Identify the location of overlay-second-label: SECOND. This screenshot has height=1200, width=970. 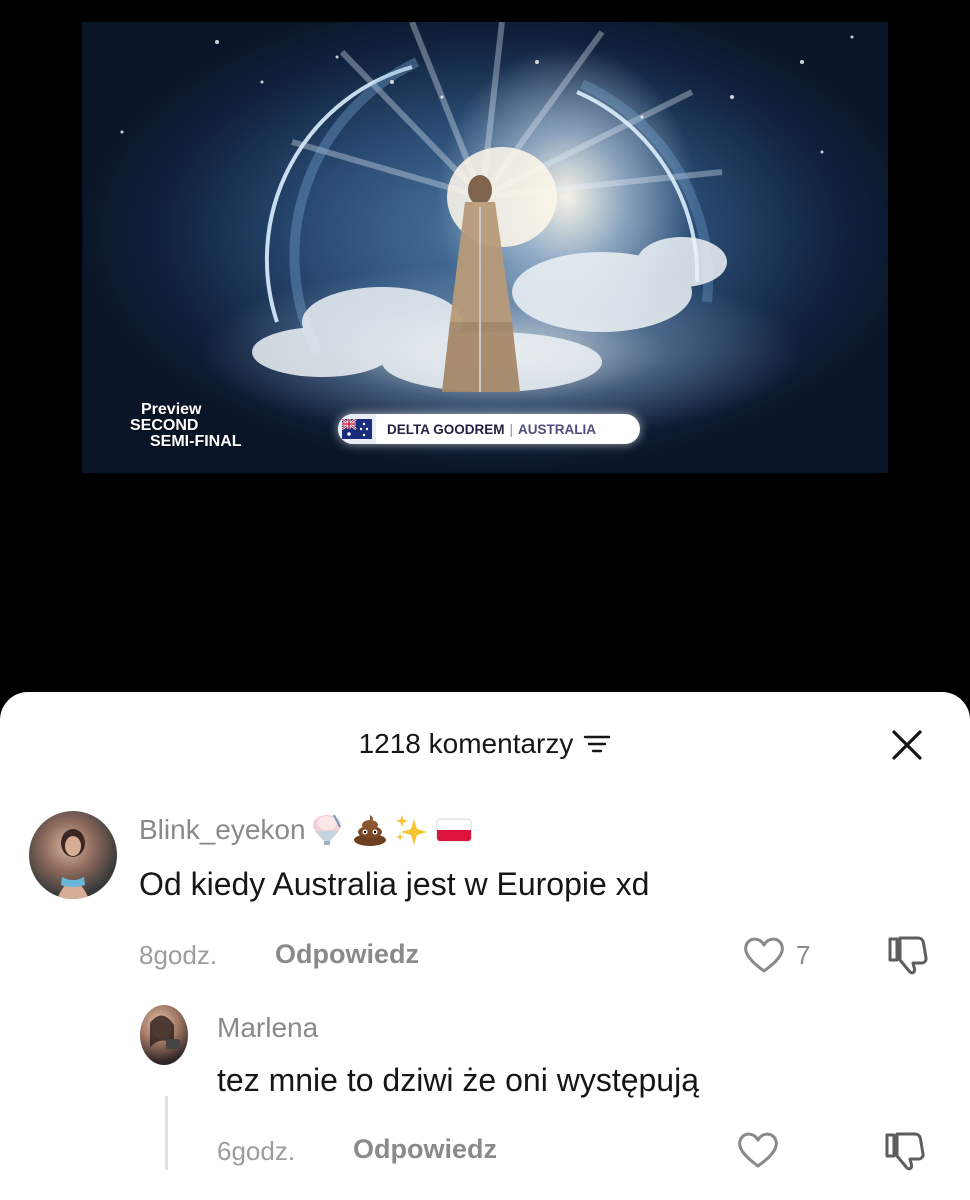
(164, 425).